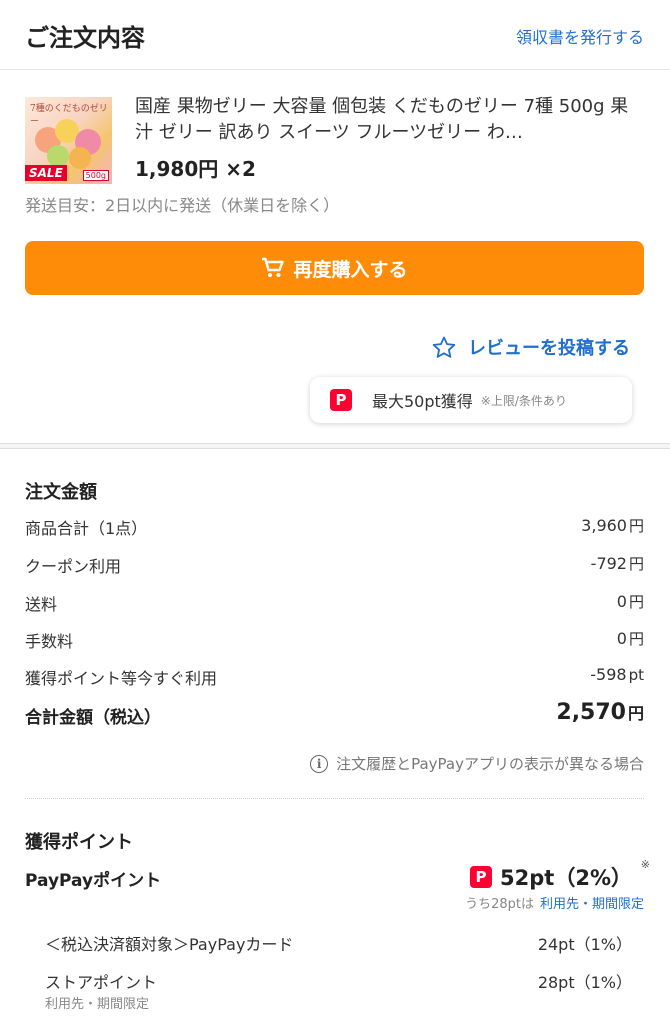  I want to click on reward-text: 最大50pt獲得, so click(422, 401).